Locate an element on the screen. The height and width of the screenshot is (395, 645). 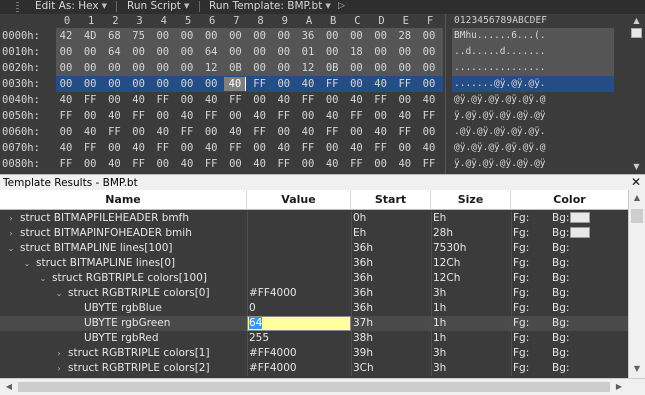
table-row: UBYTE rgbRed 255 38h 1h Fg: Bg: is located at coordinates (314, 338).